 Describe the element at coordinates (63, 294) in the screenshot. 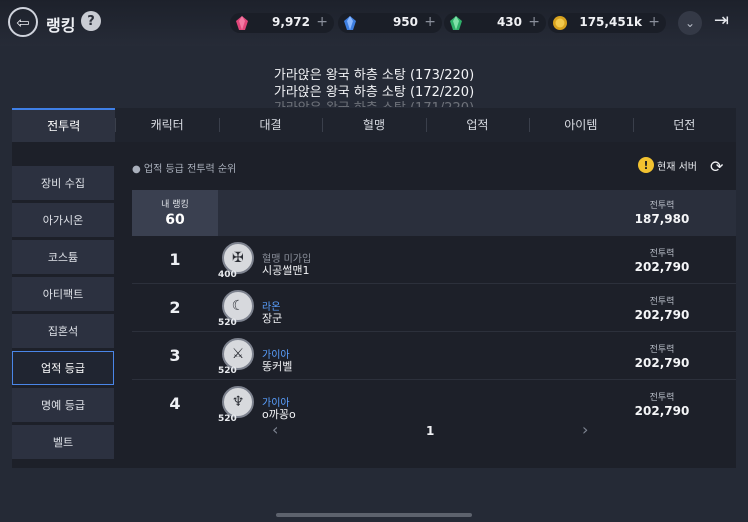

I see `sidebar-item-artifact: 아티팩트` at that location.